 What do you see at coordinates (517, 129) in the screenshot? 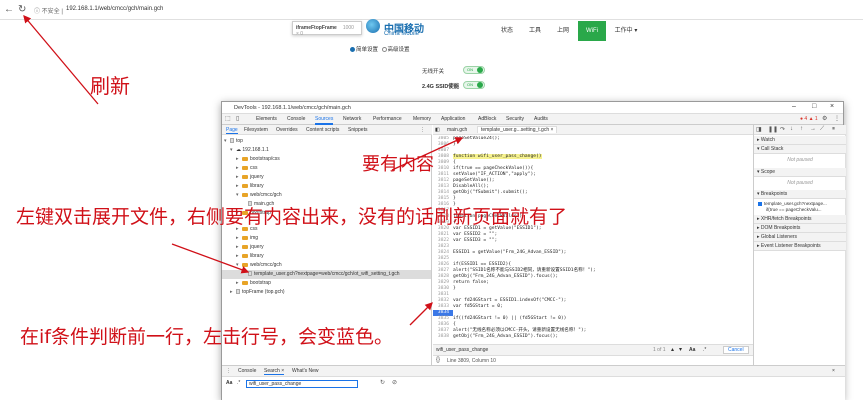
I see `editor-tab-template: template_user.g...setting_t.gch ×` at bounding box center [517, 129].